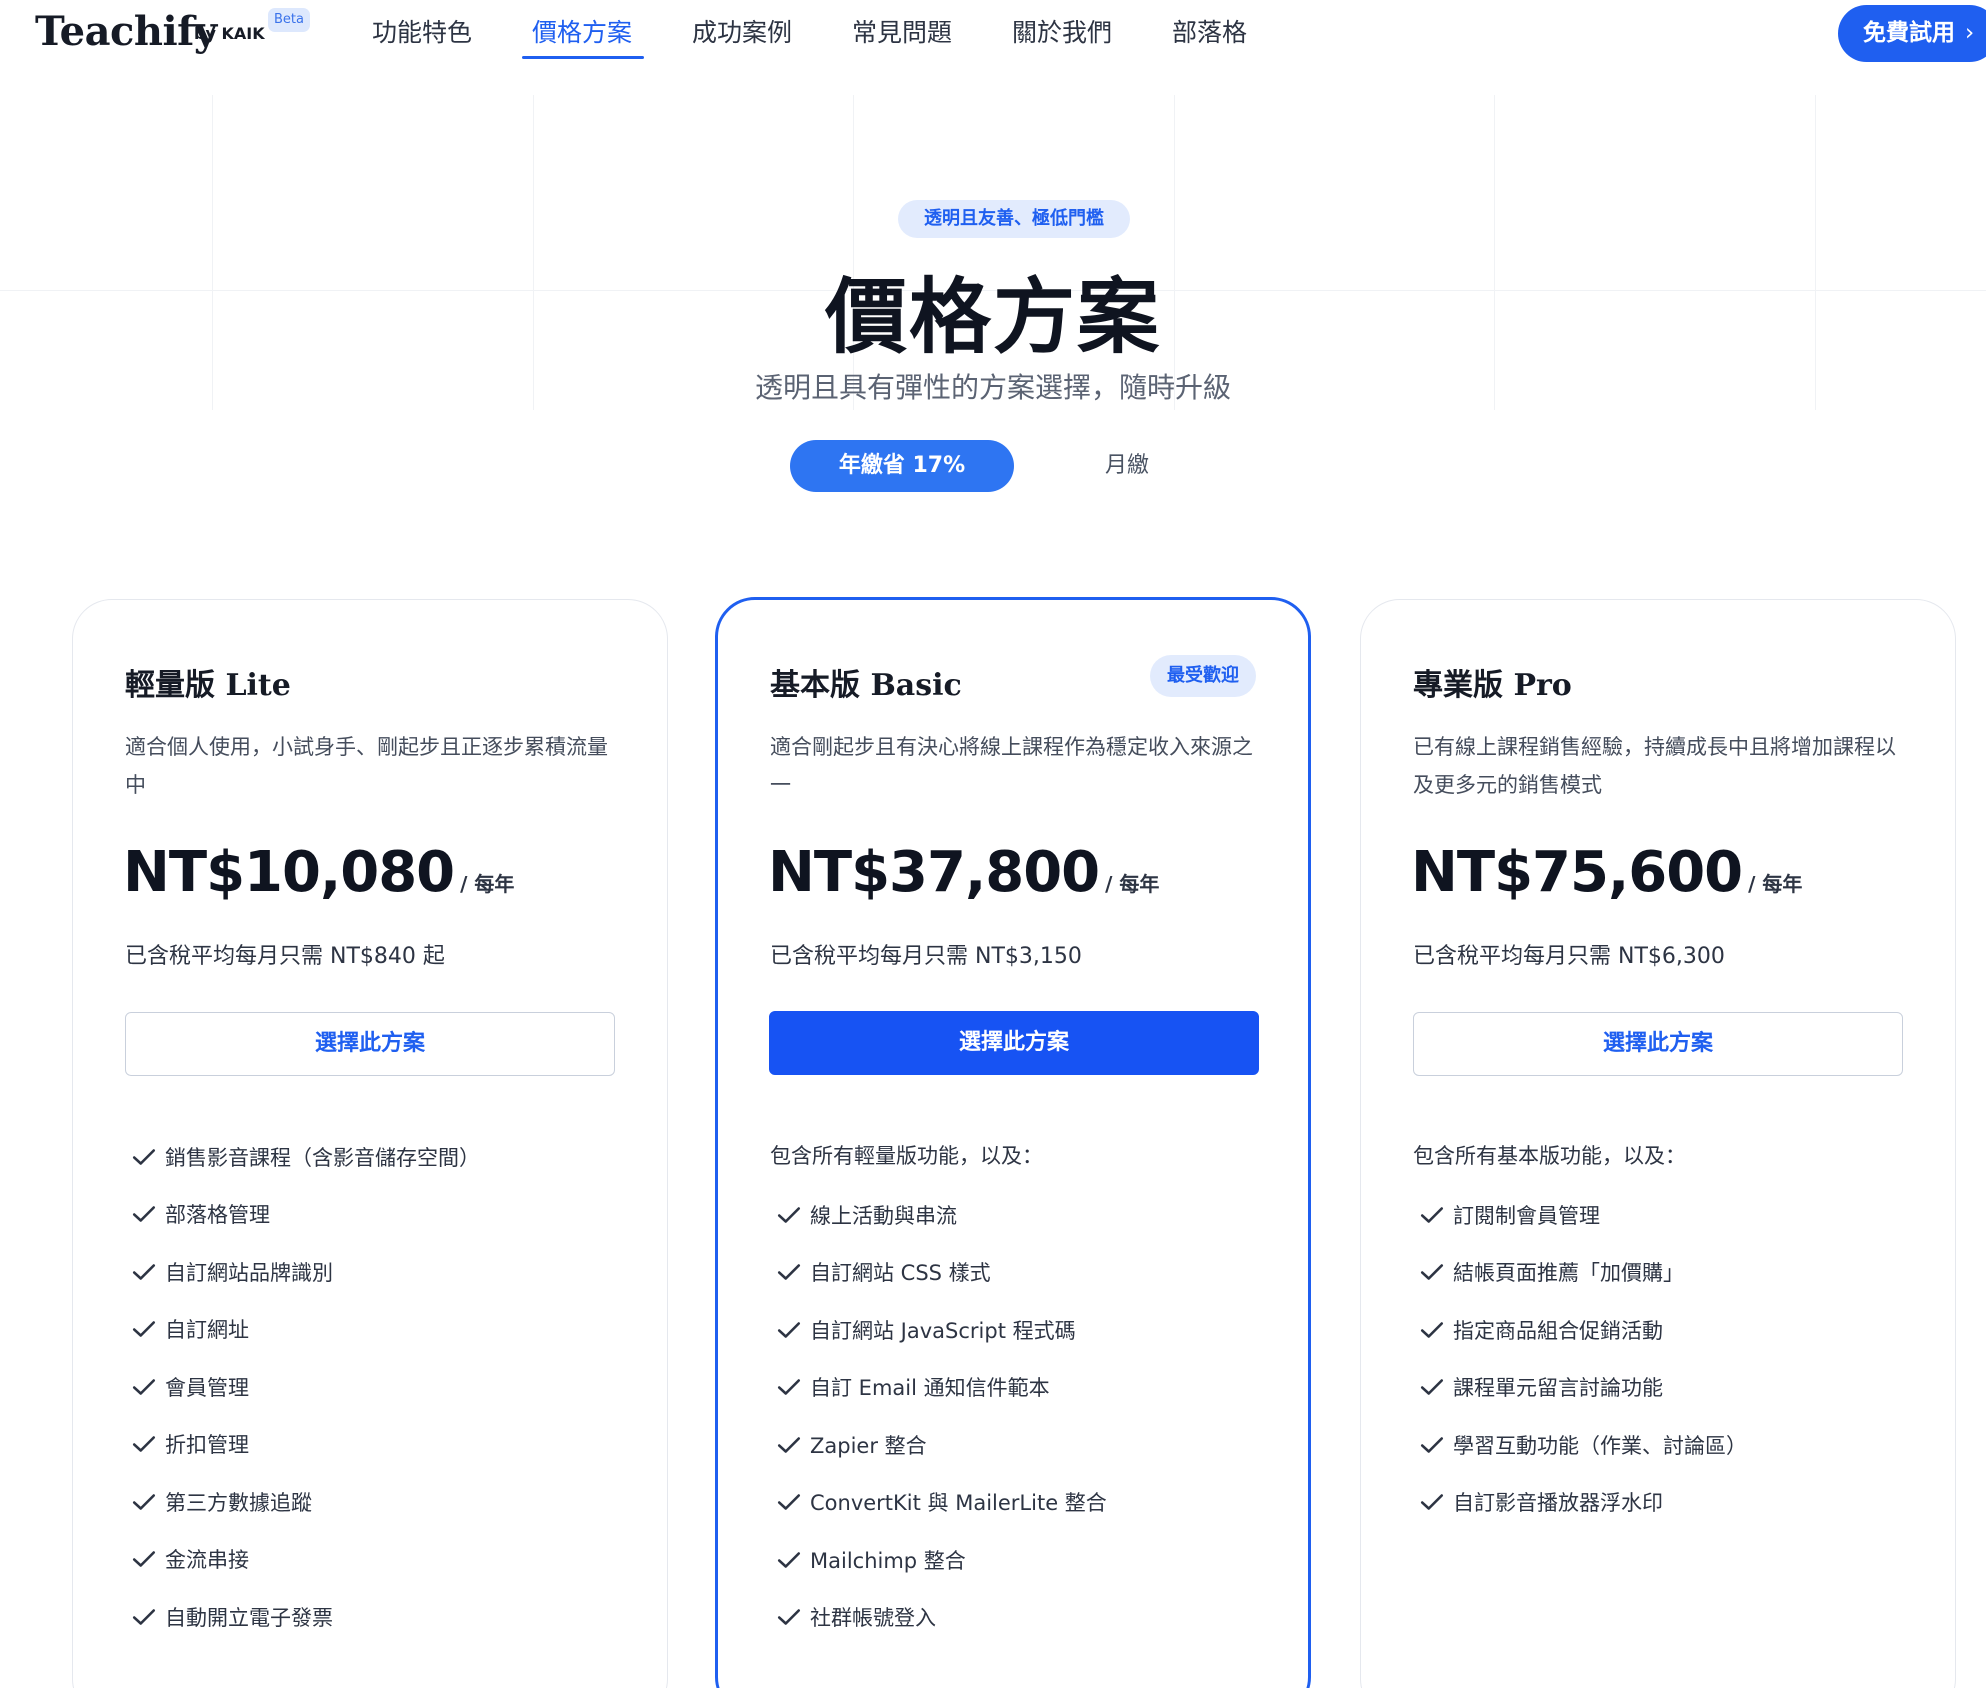 The image size is (1986, 1688). Describe the element at coordinates (1014, 1043) in the screenshot. I see `choose-plan-button-basic: 選擇此方案` at that location.